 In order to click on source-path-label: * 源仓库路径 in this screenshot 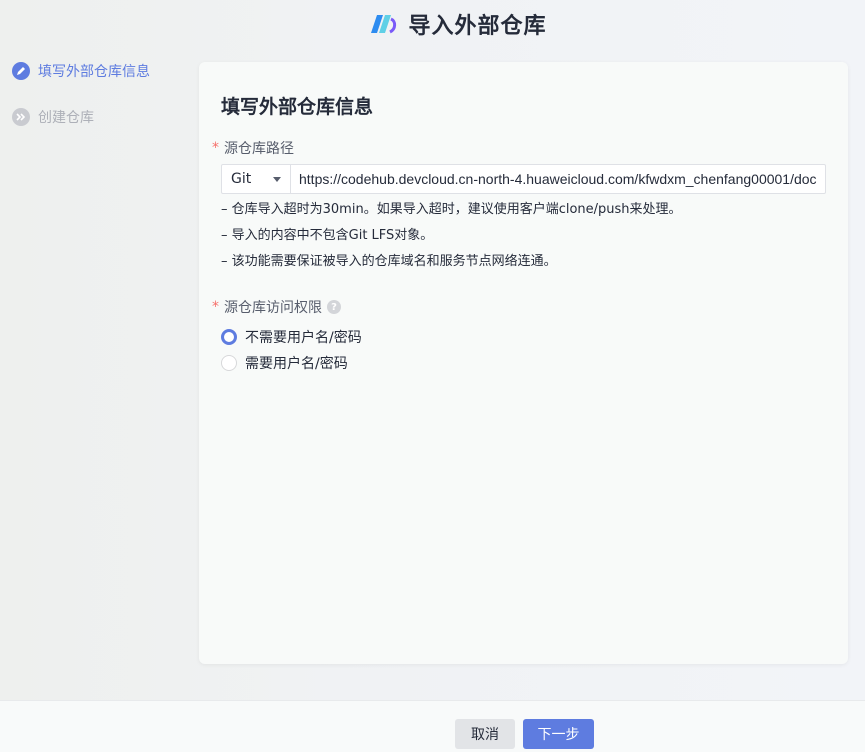, I will do `click(253, 148)`.